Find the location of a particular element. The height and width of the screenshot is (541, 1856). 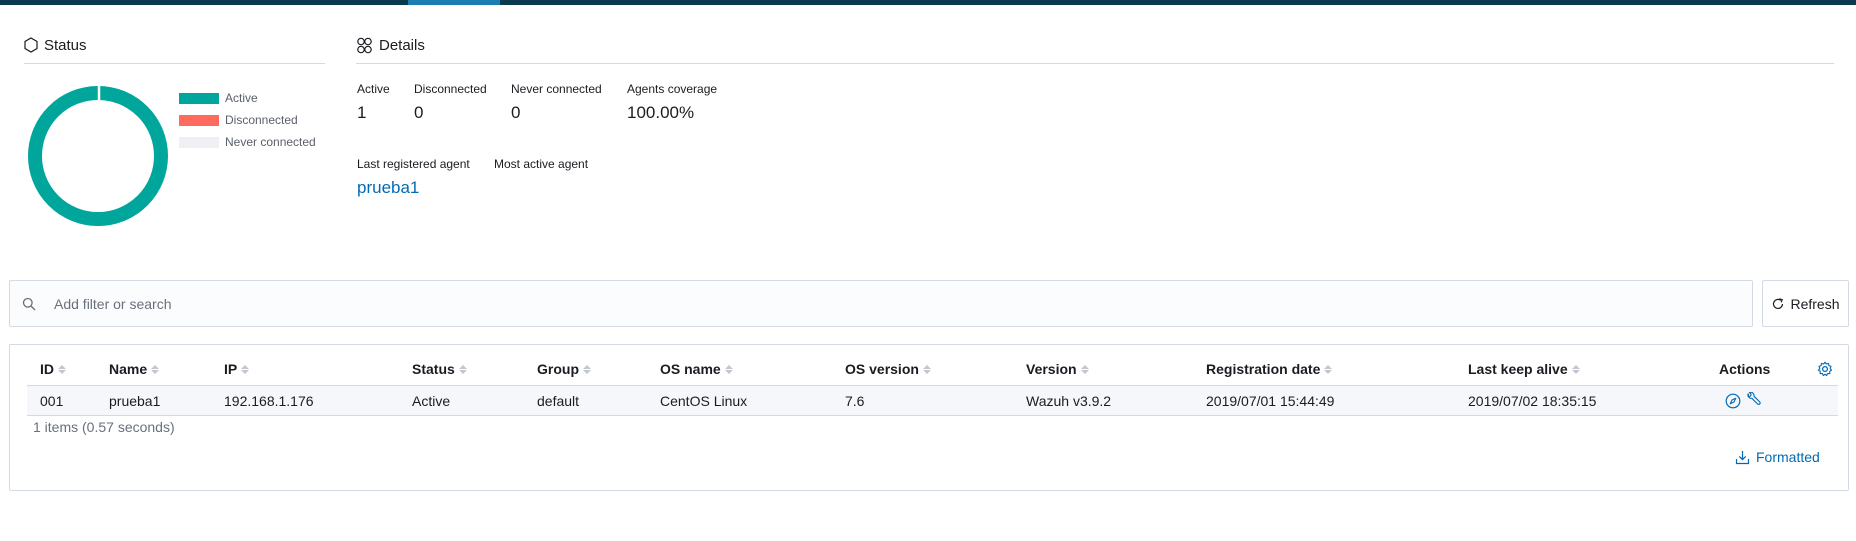

column-header-registration-date-label: Registration date is located at coordinates (1263, 369).